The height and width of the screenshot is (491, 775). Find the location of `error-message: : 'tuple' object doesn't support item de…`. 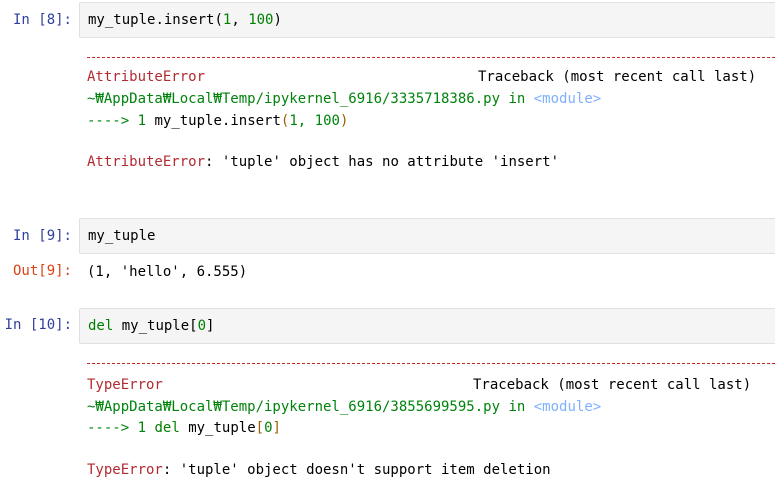

error-message: : 'tuple' object doesn't support item de… is located at coordinates (356, 470).